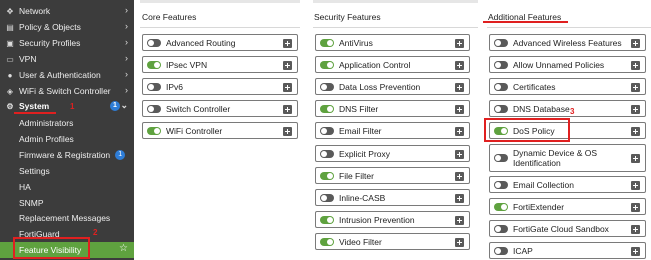 The image size is (651, 260). I want to click on feature-antivirus: AntiVirus, so click(392, 42).